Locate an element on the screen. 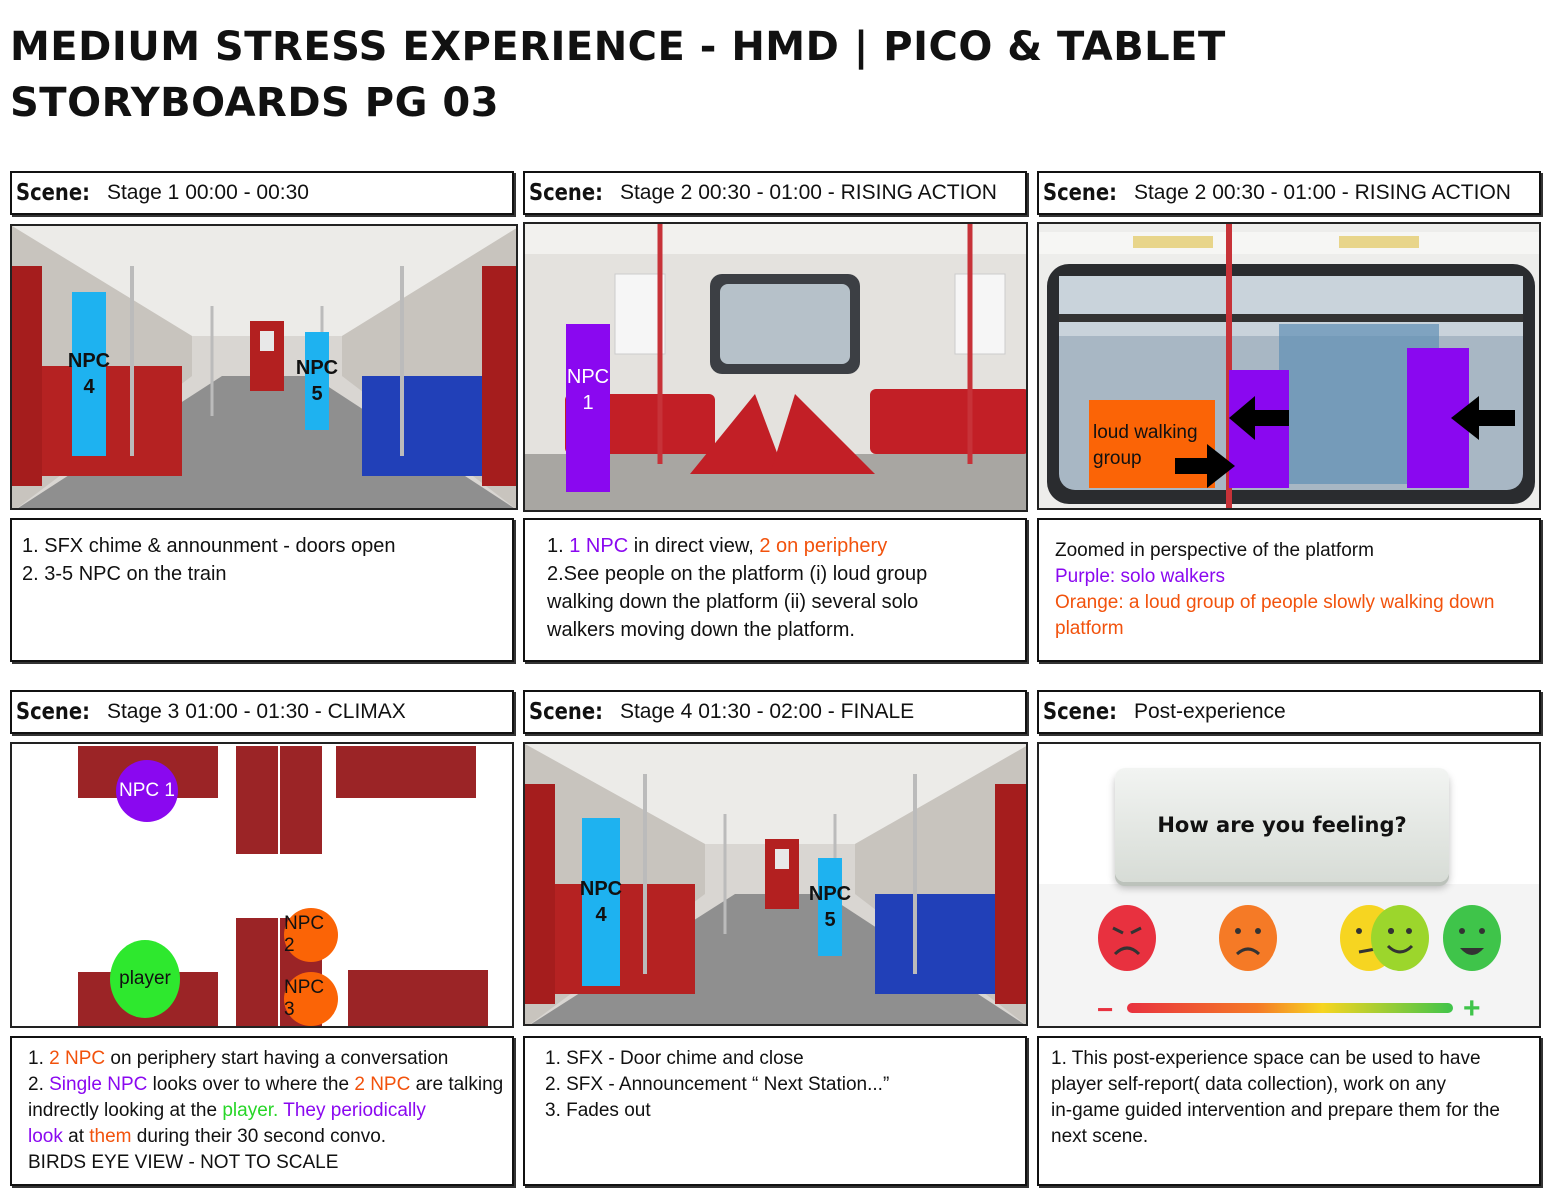 The height and width of the screenshot is (1198, 1551). happy-face-features is located at coordinates (1400, 941).